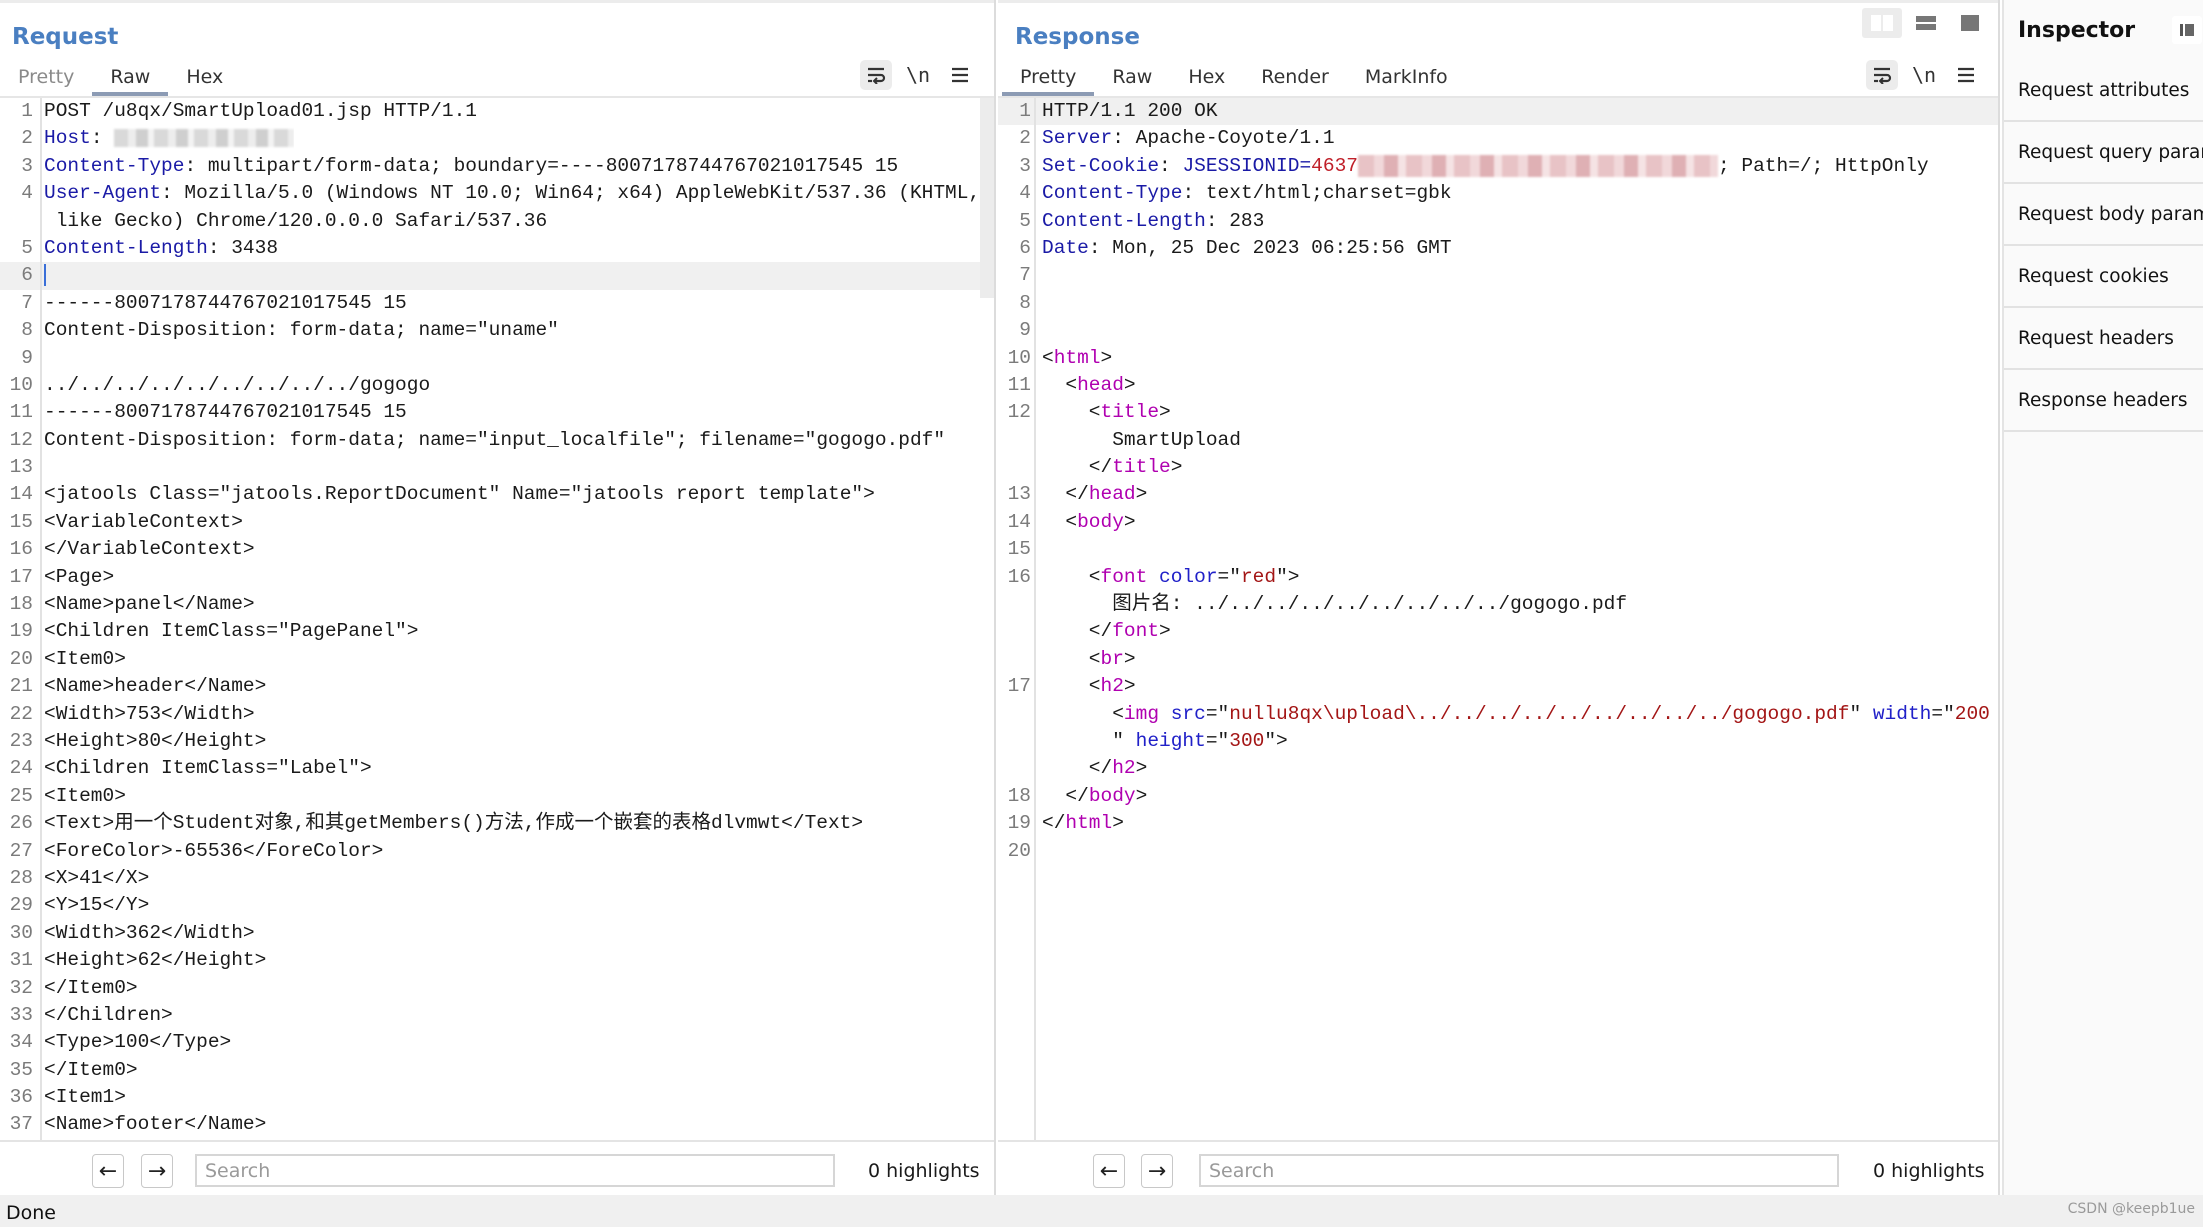 The image size is (2203, 1227). I want to click on response-search-input, so click(1519, 1170).